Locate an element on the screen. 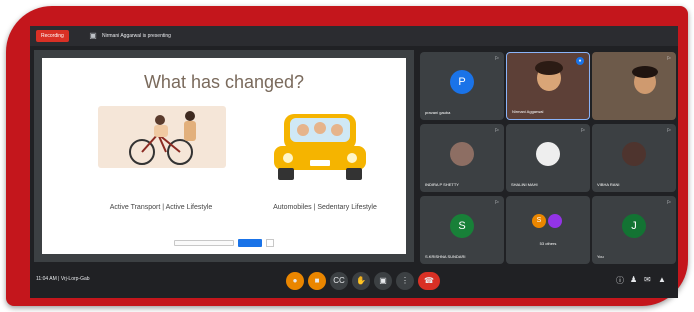 The width and height of the screenshot is (694, 312). avatar: J is located at coordinates (634, 226).